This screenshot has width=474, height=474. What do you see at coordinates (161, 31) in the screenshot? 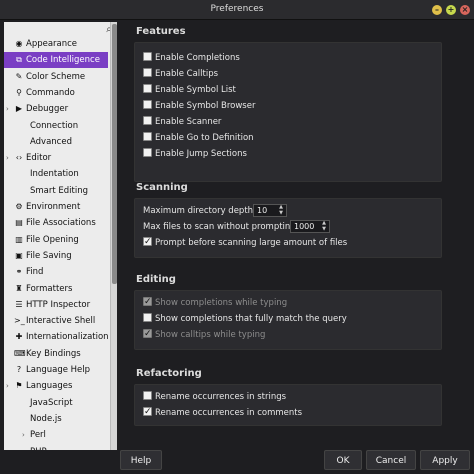
I see `features-heading: Features` at bounding box center [161, 31].